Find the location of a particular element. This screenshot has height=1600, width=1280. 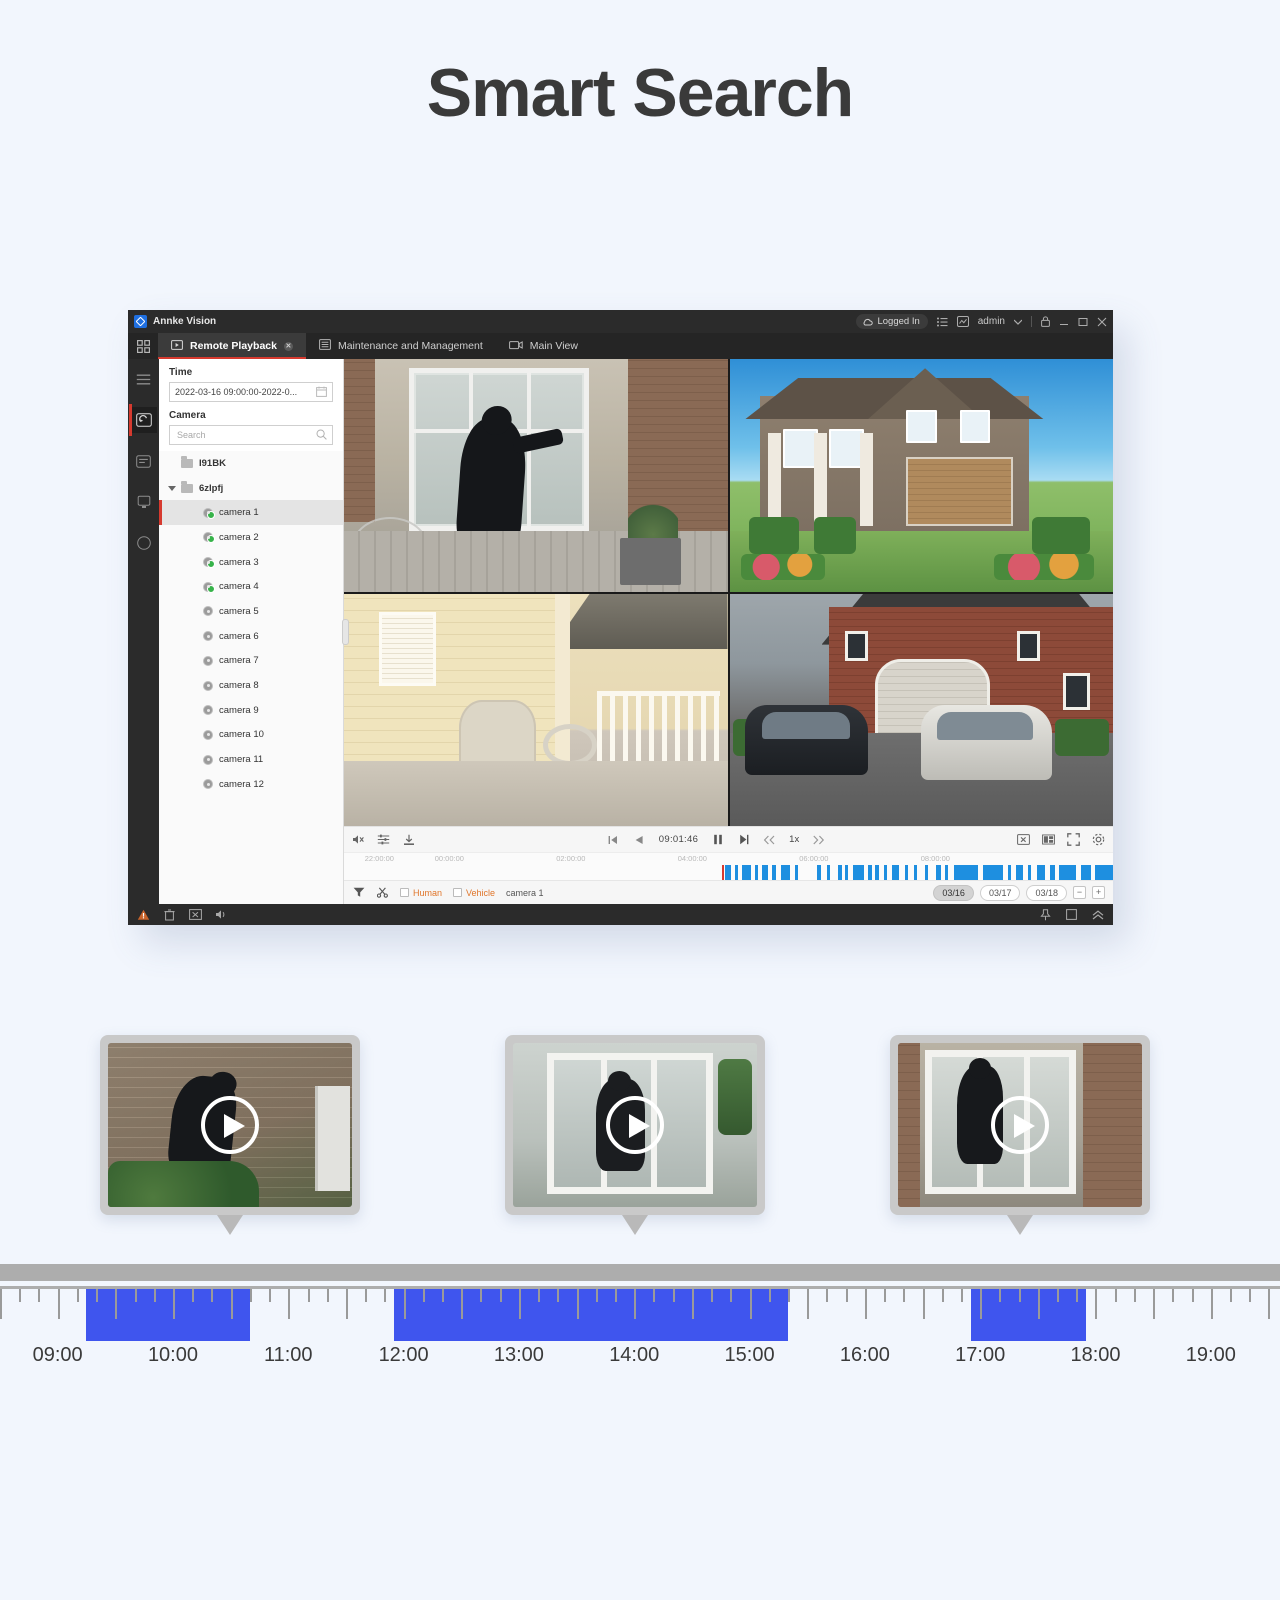

pin-icon is located at coordinates (1045, 914).